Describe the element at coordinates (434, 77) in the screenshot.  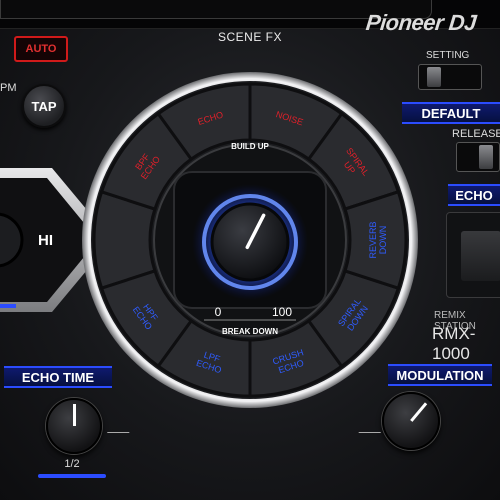
I see `setting-switch-knob` at that location.